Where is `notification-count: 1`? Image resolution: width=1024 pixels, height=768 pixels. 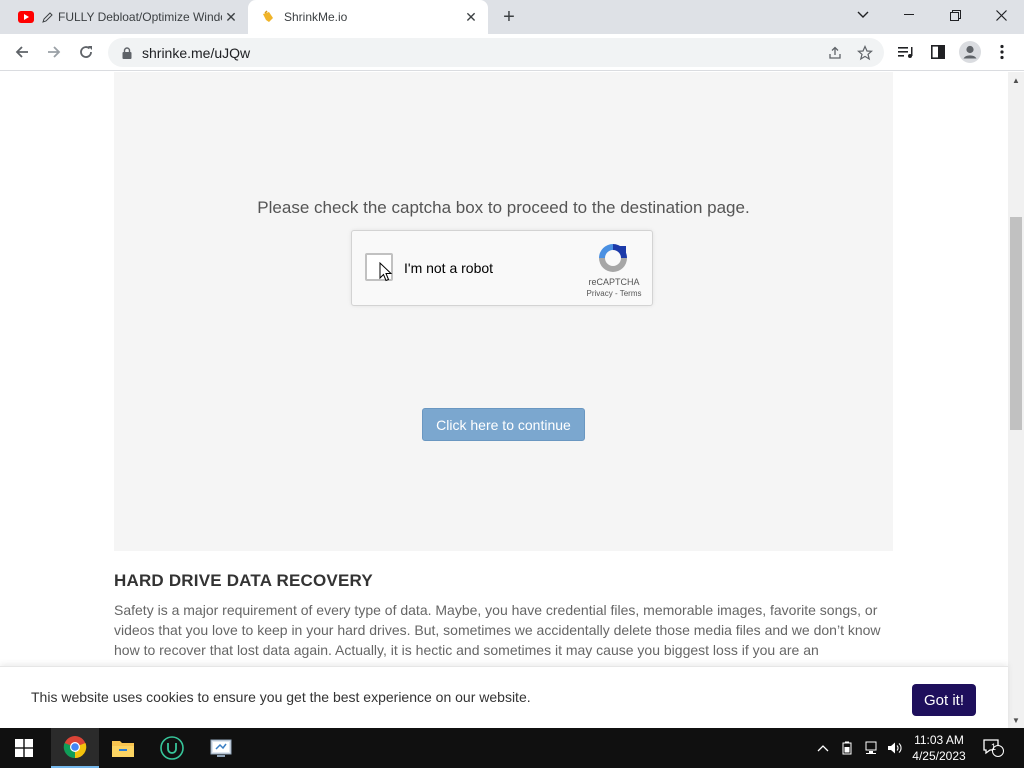 notification-count: 1 is located at coordinates (994, 747).